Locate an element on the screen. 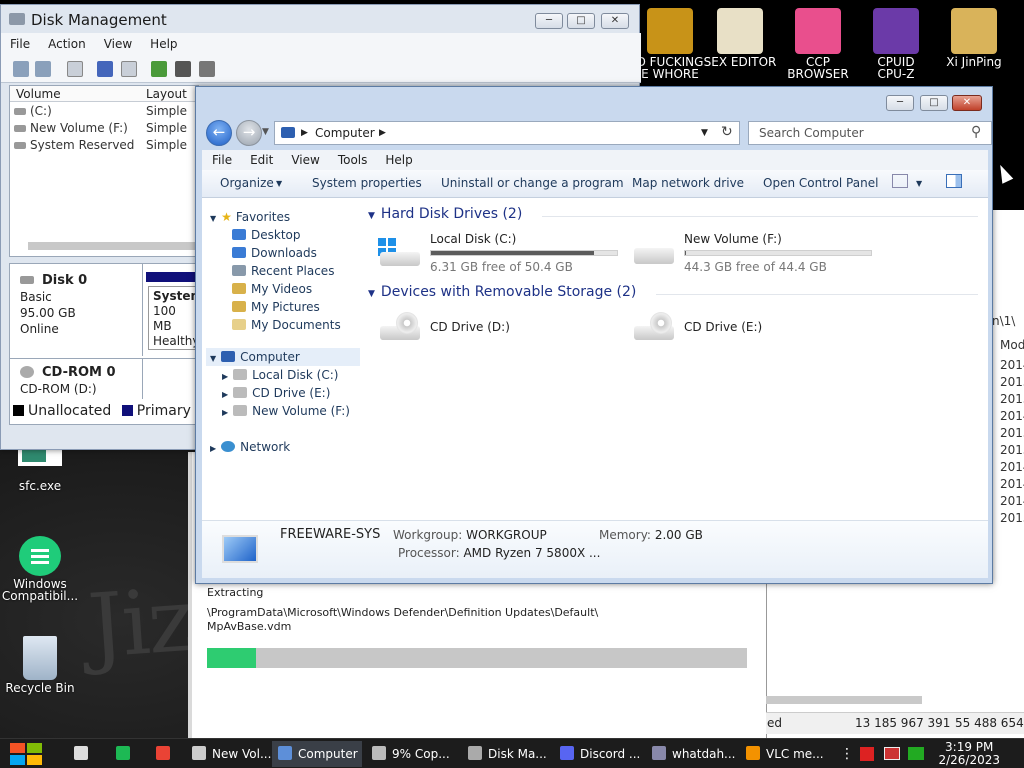 The image size is (1024, 768). tray-overflow-icon: ⋮ is located at coordinates (847, 754).